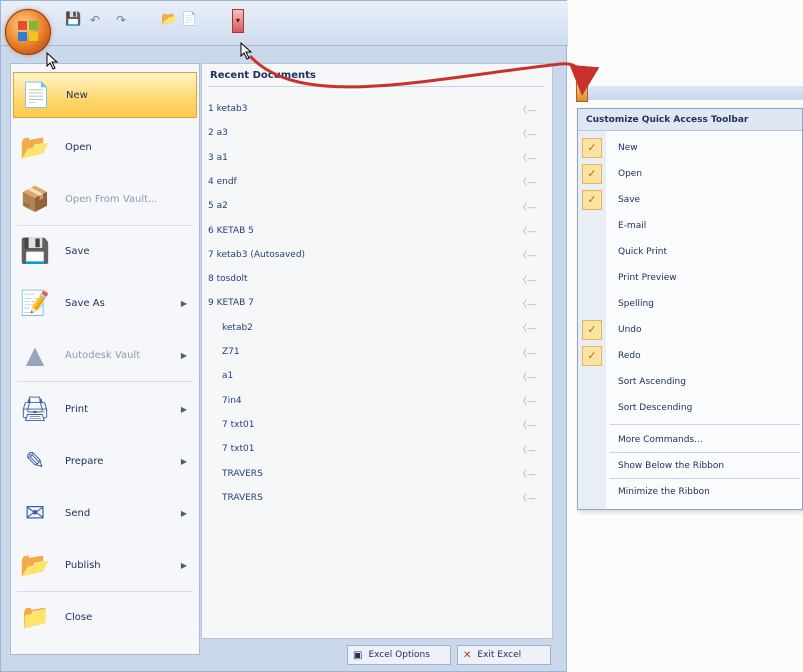 This screenshot has height=672, width=803. Describe the element at coordinates (35, 617) in the screenshot. I see `close-folder-icon: 📁` at that location.